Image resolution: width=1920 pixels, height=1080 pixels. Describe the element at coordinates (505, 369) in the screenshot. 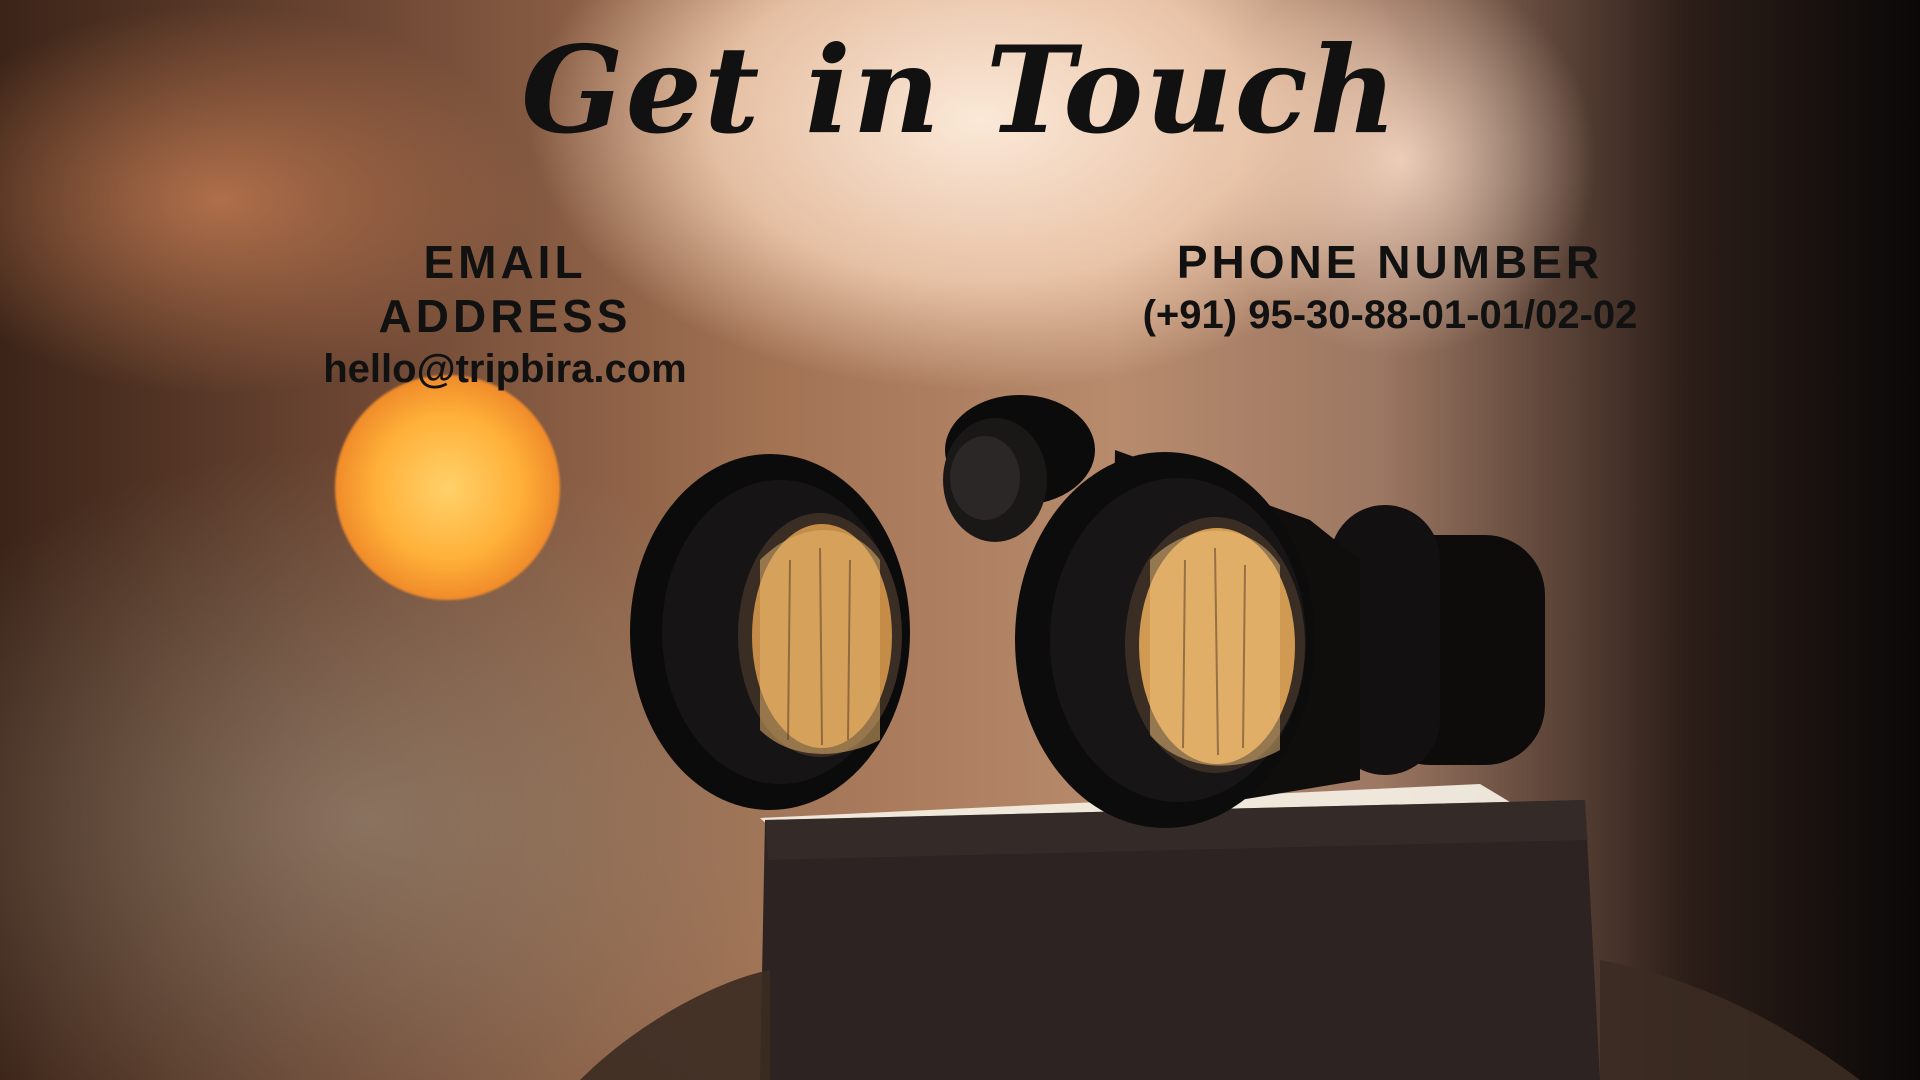

I see `email-address: hello@tripbira.com` at that location.